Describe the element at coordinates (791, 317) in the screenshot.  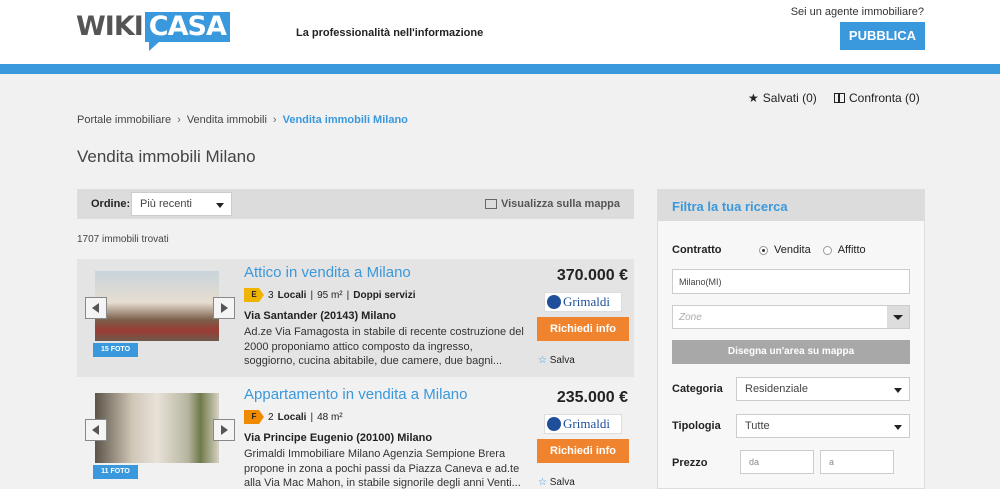
I see `zone-select: Zone` at that location.